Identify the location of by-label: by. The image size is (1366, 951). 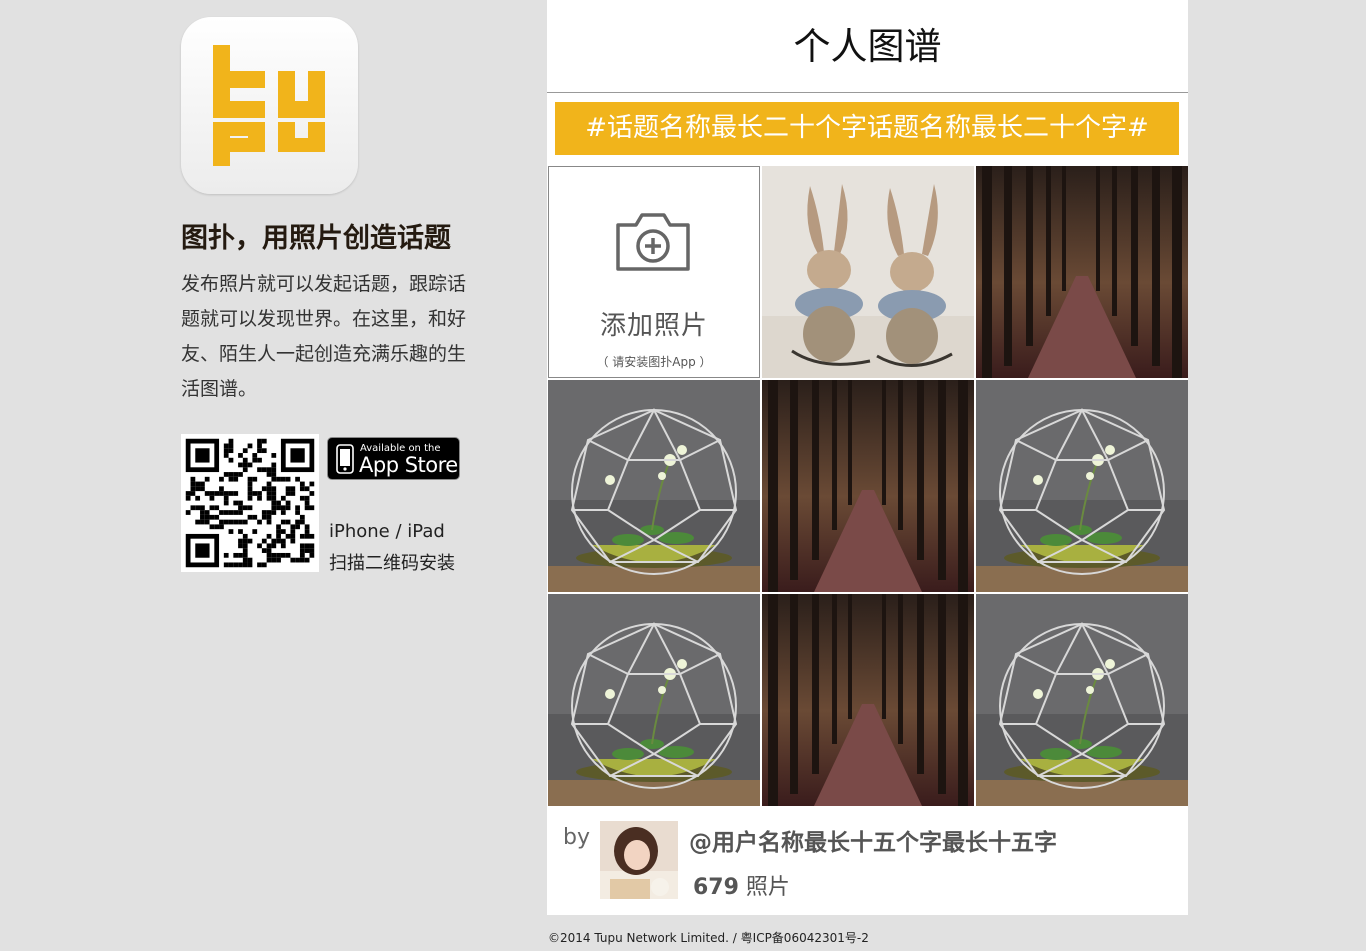
(576, 837).